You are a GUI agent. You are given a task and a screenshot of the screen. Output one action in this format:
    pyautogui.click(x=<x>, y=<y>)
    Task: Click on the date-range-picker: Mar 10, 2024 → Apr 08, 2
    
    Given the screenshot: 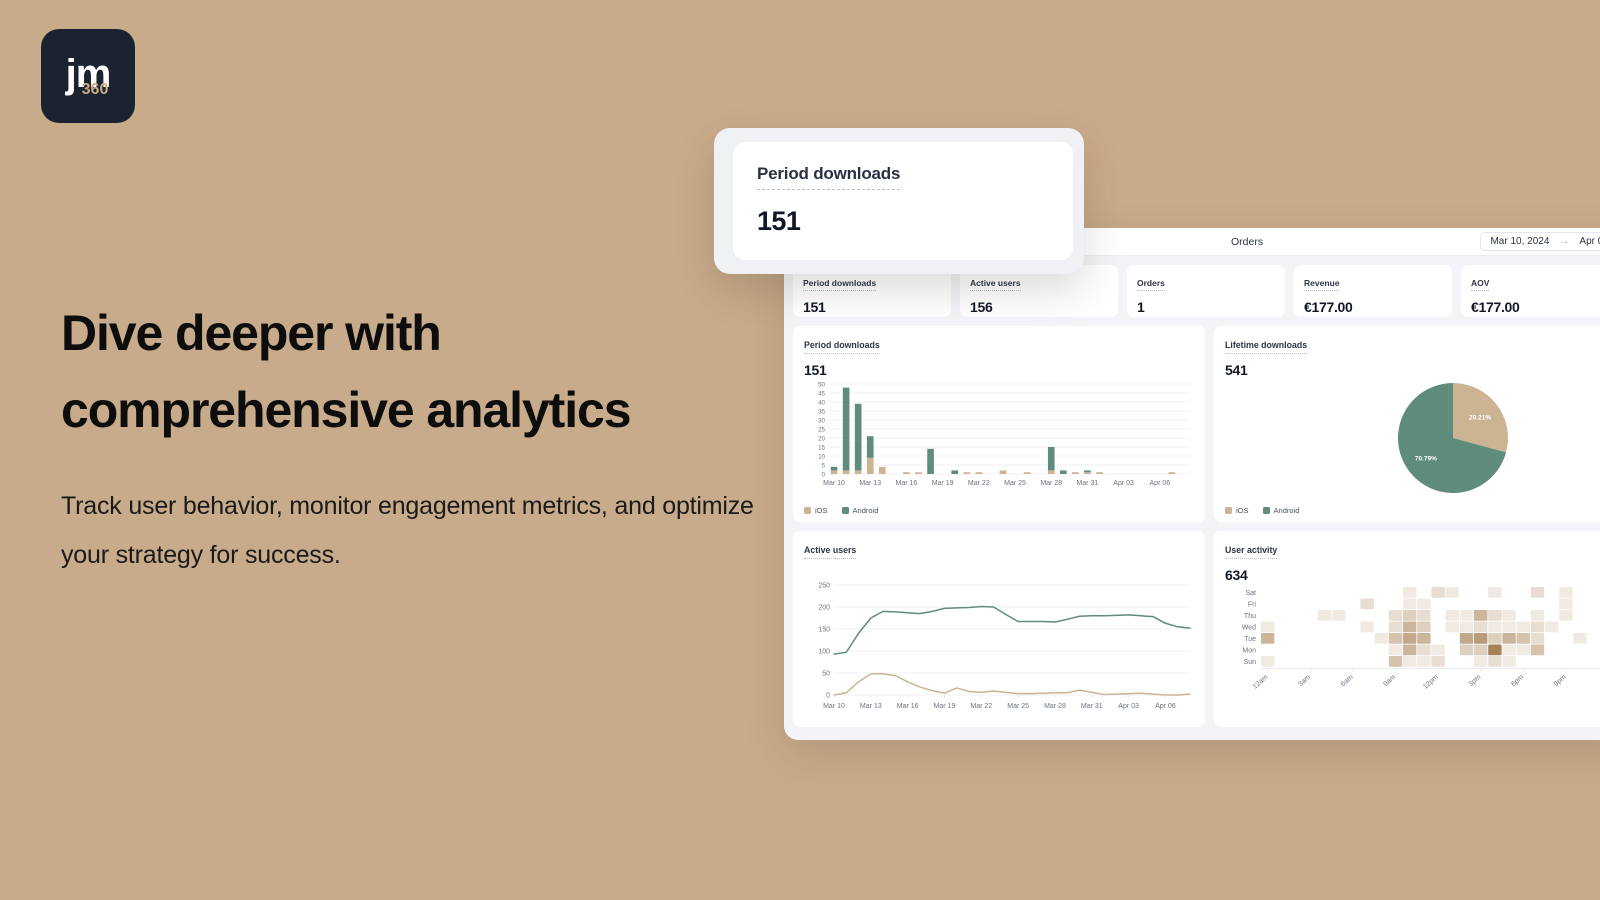 What is the action you would take?
    pyautogui.click(x=1540, y=241)
    